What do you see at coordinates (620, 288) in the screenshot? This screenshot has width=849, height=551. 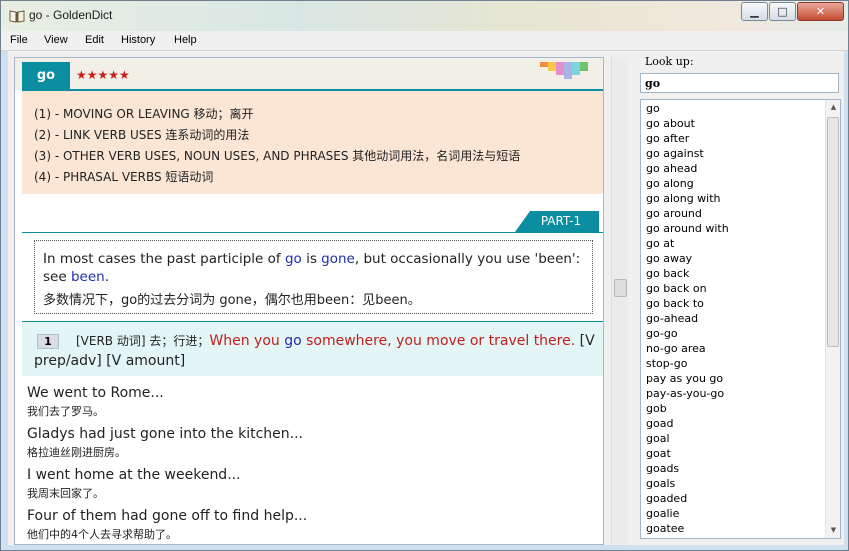 I see `article-scroll-thumb` at bounding box center [620, 288].